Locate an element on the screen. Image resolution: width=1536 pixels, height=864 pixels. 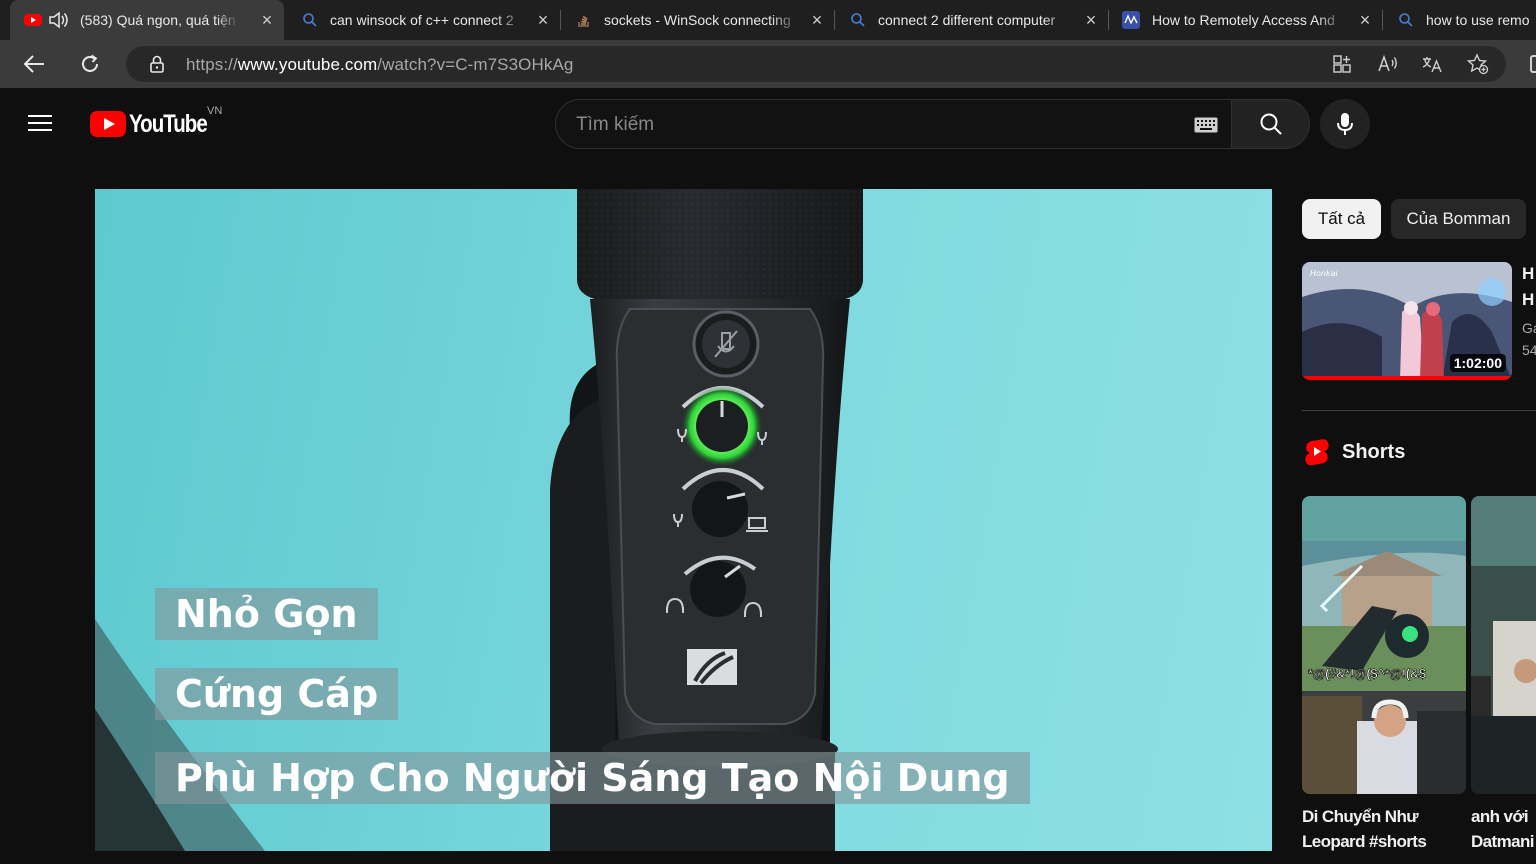
chip-all: Tất cả is located at coordinates (1341, 219).